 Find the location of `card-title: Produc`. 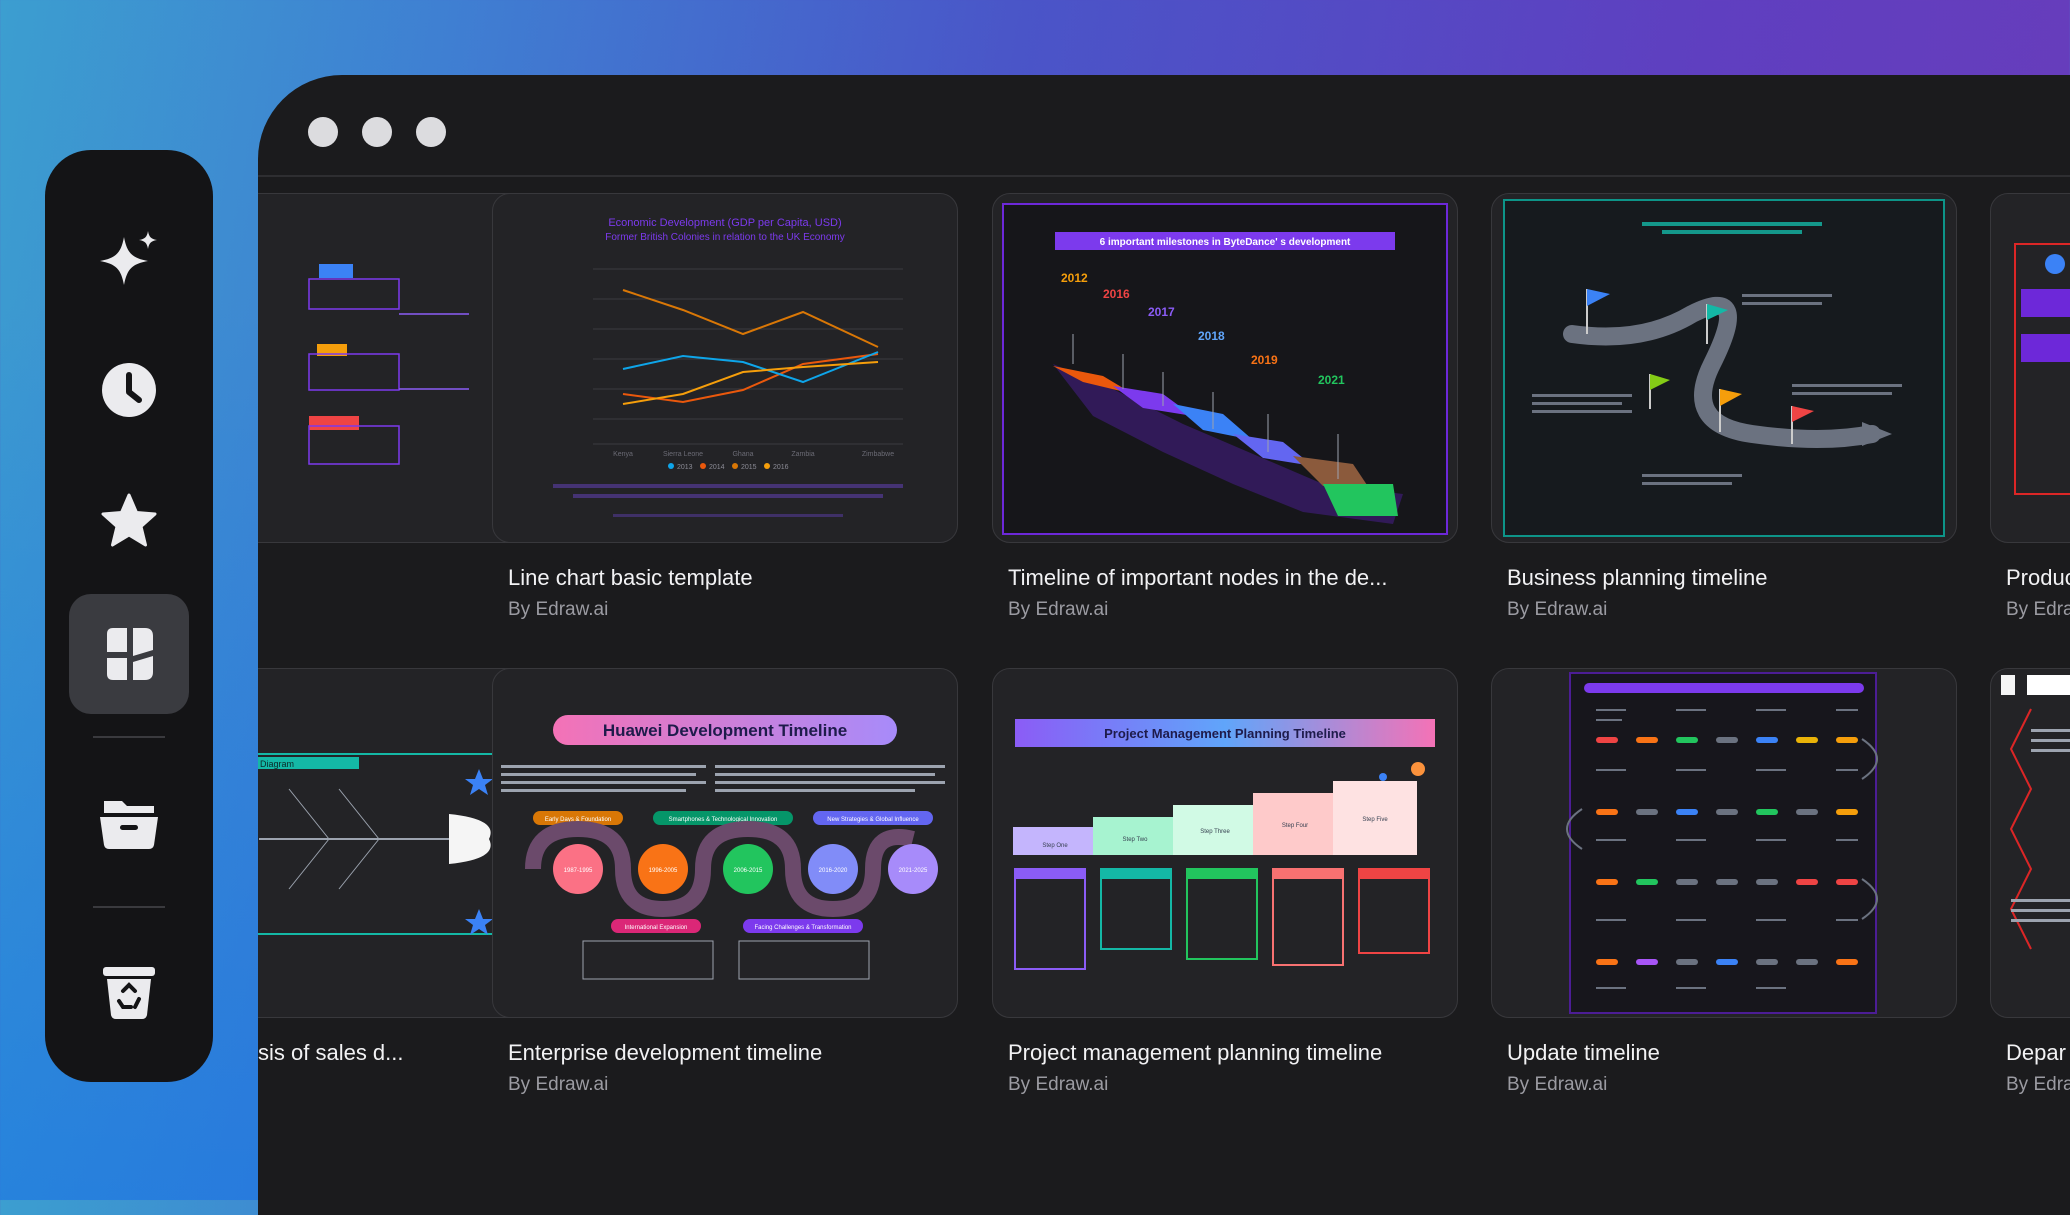

card-title: Produc is located at coordinates (2038, 578).